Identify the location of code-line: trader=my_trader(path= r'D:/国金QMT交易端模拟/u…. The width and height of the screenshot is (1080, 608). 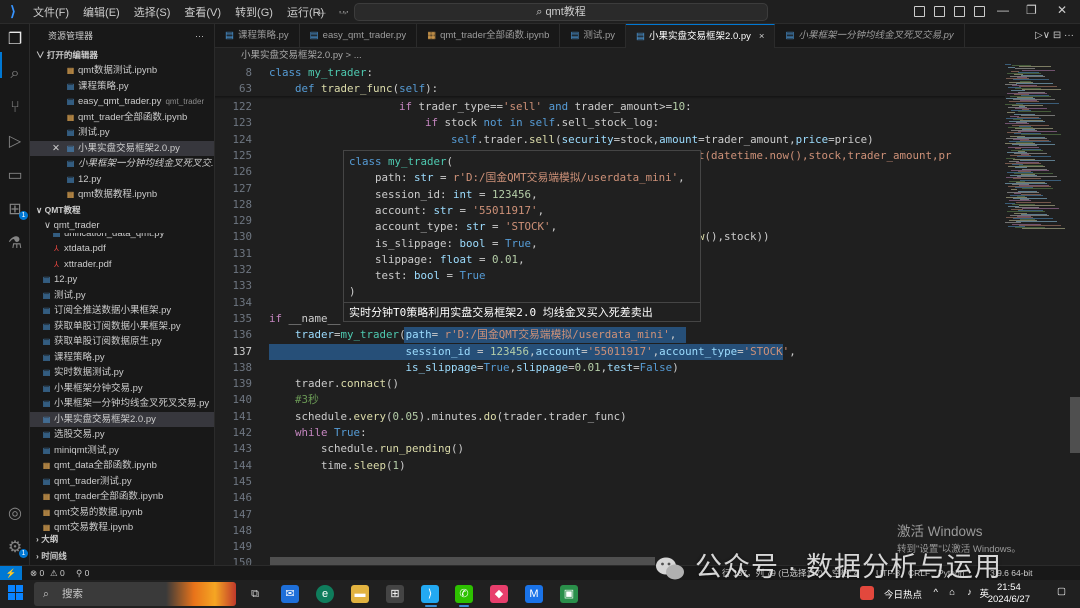
(472, 335).